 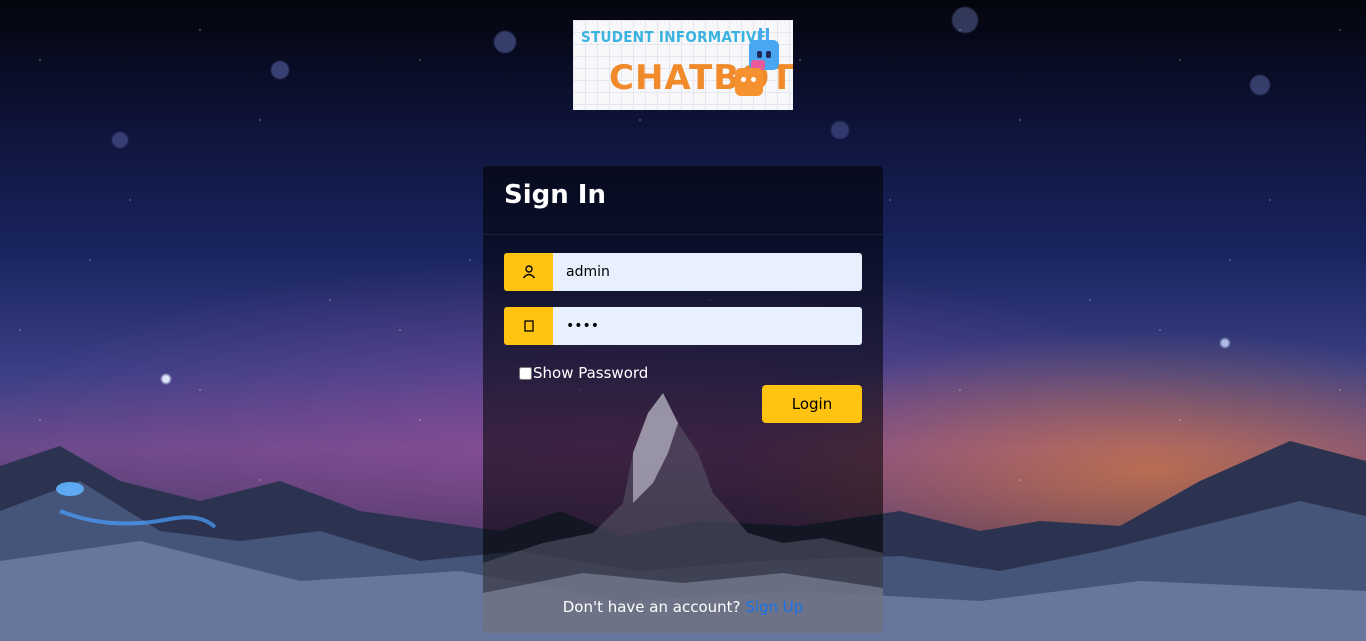 What do you see at coordinates (812, 404) in the screenshot?
I see `login-button: Login` at bounding box center [812, 404].